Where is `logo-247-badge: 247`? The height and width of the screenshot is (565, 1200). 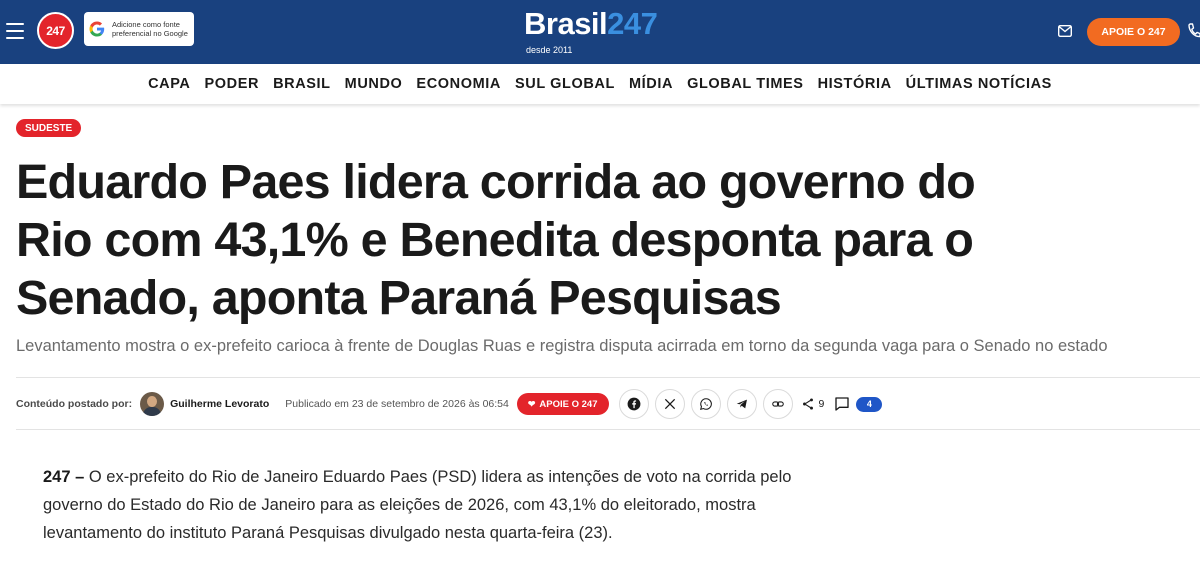
logo-247-badge: 247 is located at coordinates (55, 30).